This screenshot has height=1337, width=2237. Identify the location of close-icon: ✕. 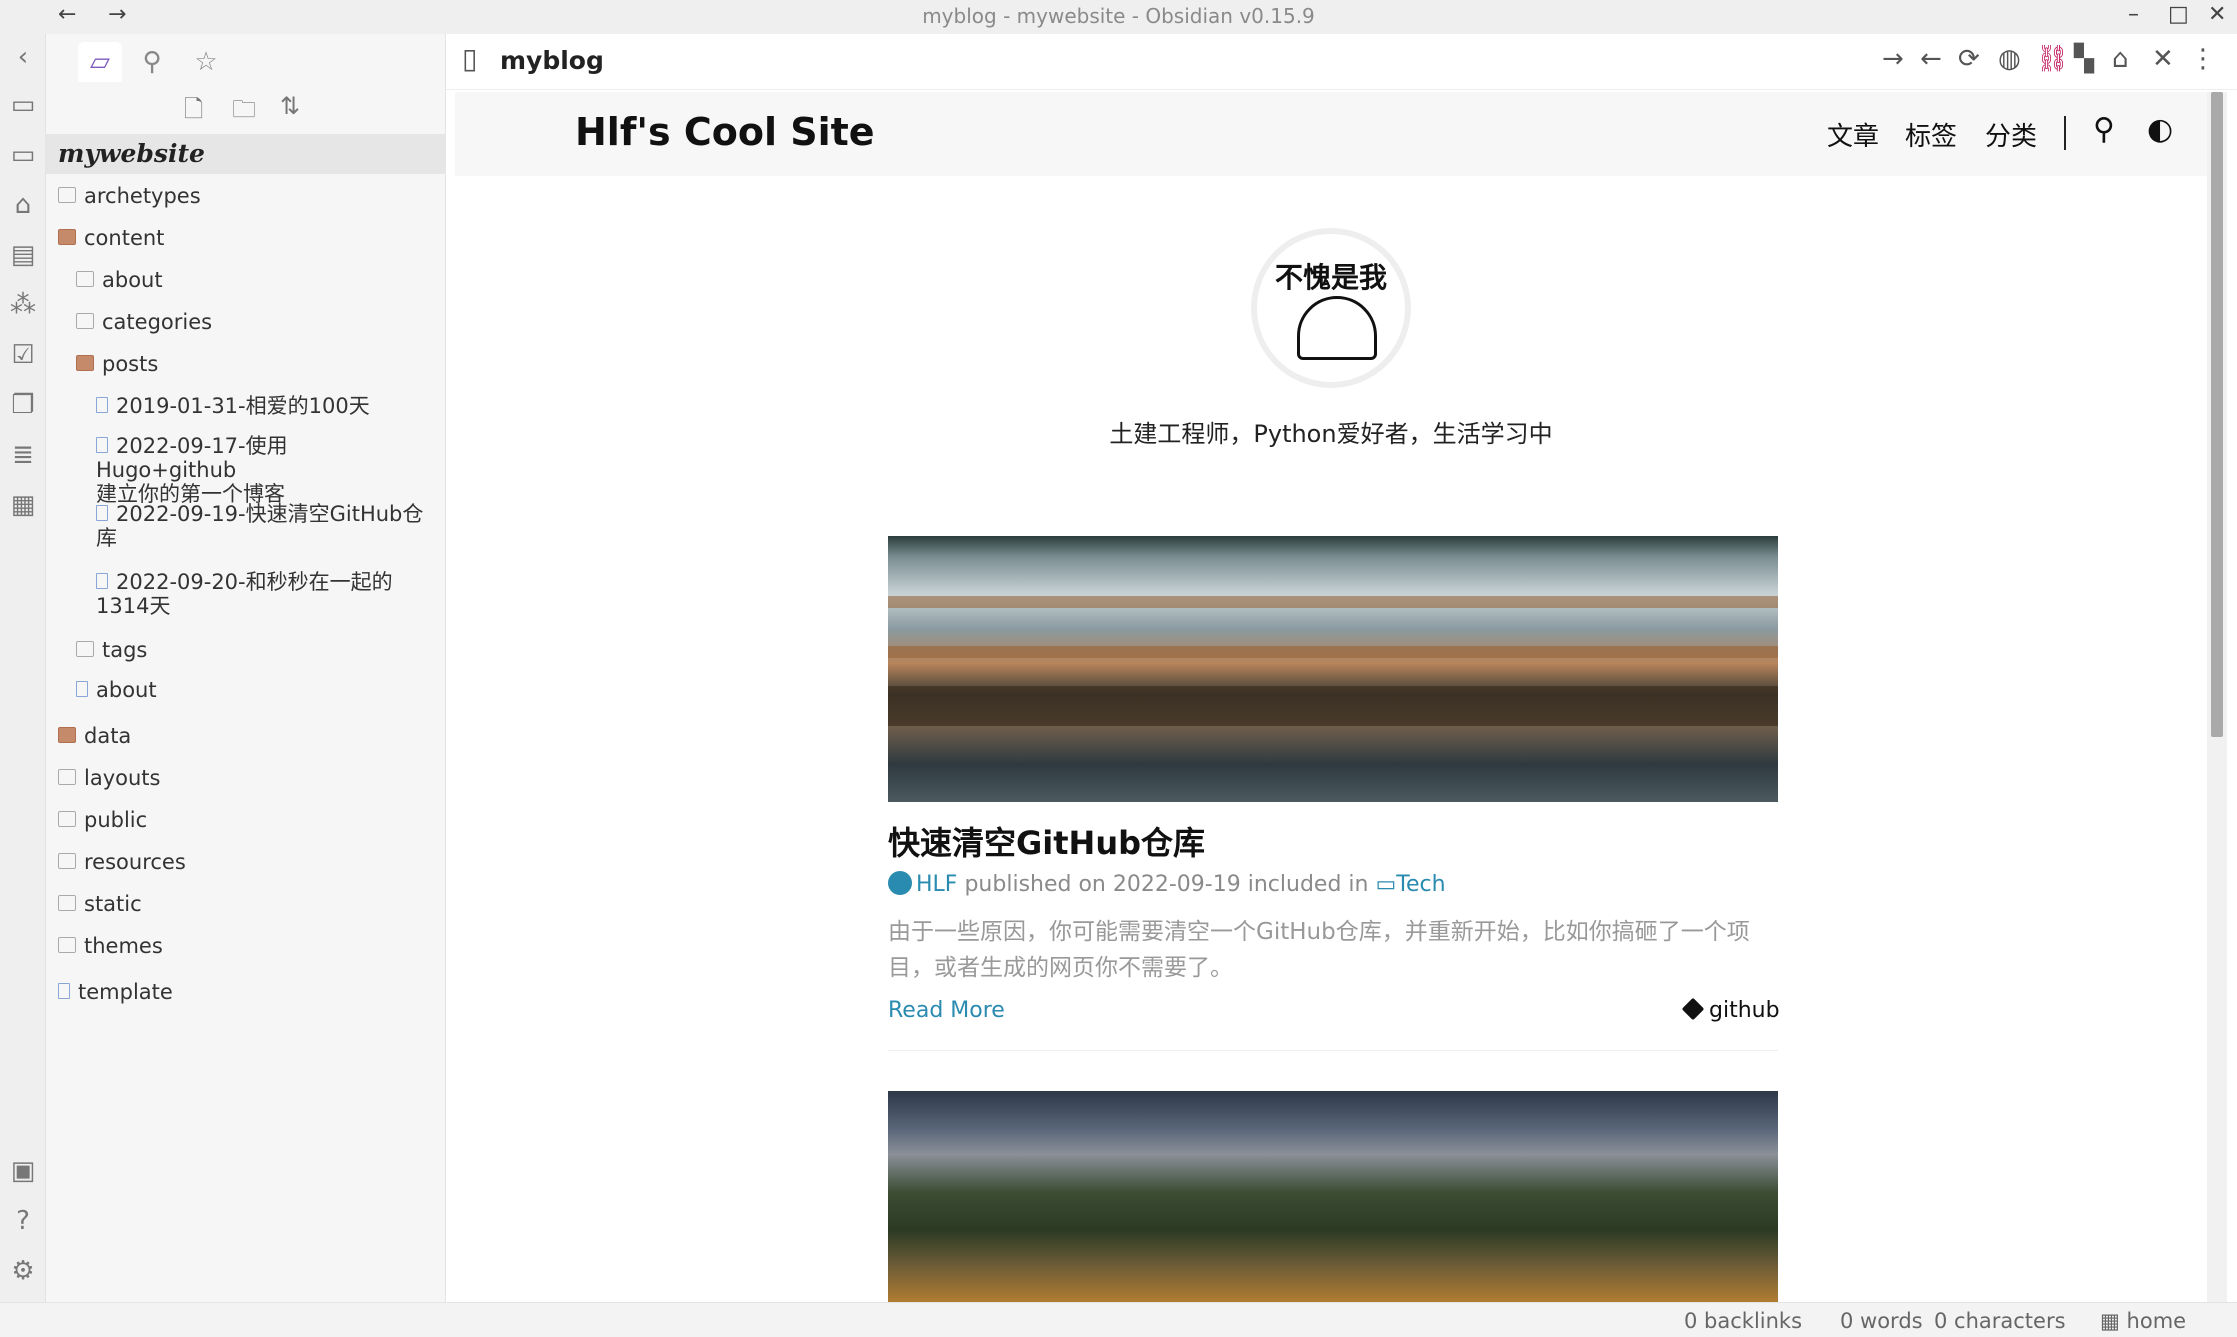
(2163, 59).